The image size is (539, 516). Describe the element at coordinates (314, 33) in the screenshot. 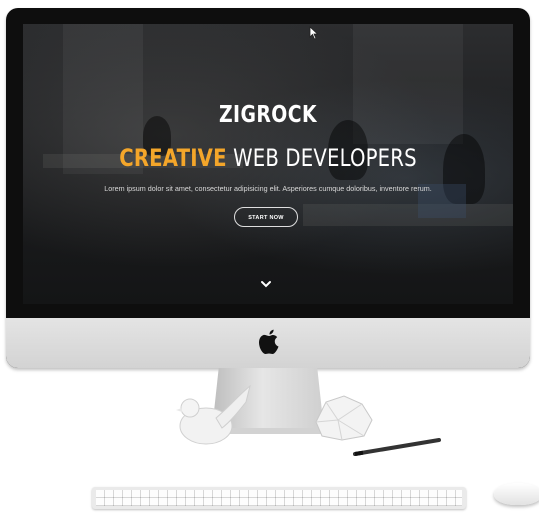

I see `mouse-cursor-icon` at that location.